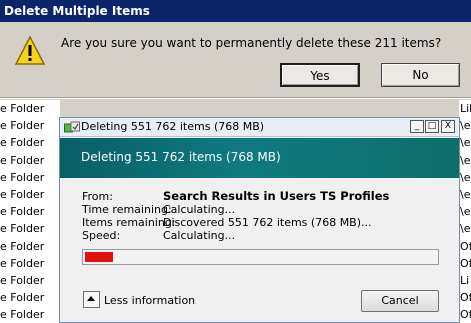 The width and height of the screenshot is (471, 323). I want to click on less-information-label: Less information, so click(149, 300).